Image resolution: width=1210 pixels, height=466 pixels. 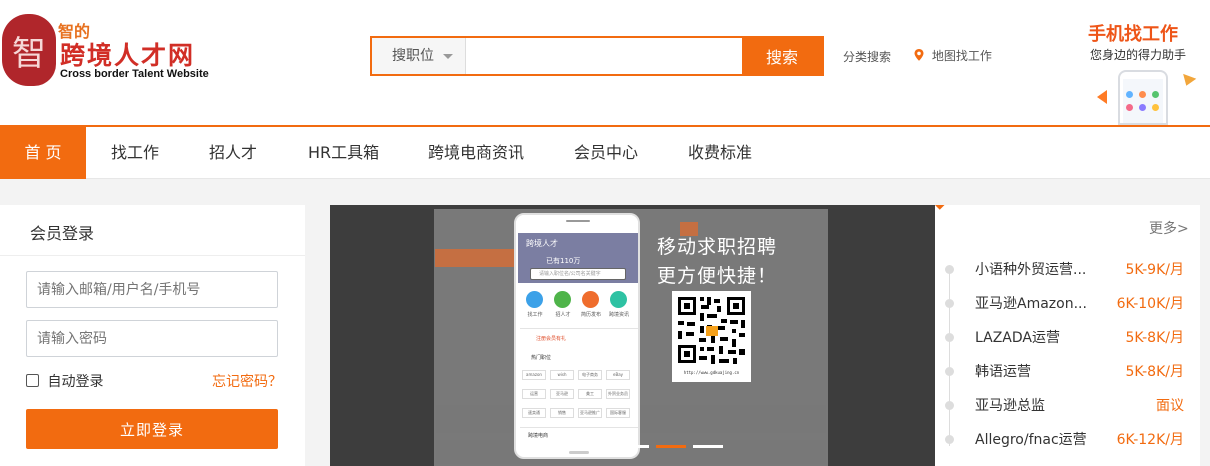 What do you see at coordinates (127, 54) in the screenshot?
I see `logo-title: 跨境人才网` at bounding box center [127, 54].